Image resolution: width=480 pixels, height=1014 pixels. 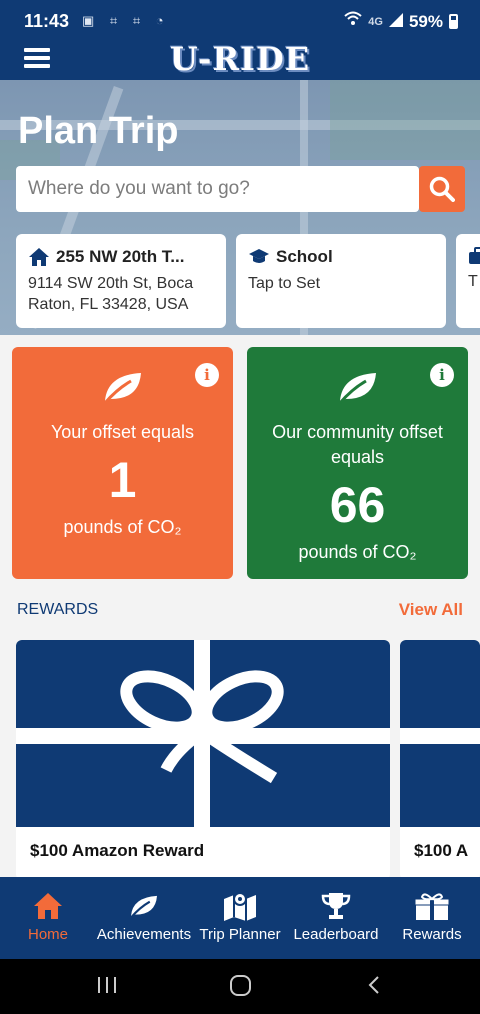 What do you see at coordinates (375, 21) in the screenshot?
I see `network-label: 4G` at bounding box center [375, 21].